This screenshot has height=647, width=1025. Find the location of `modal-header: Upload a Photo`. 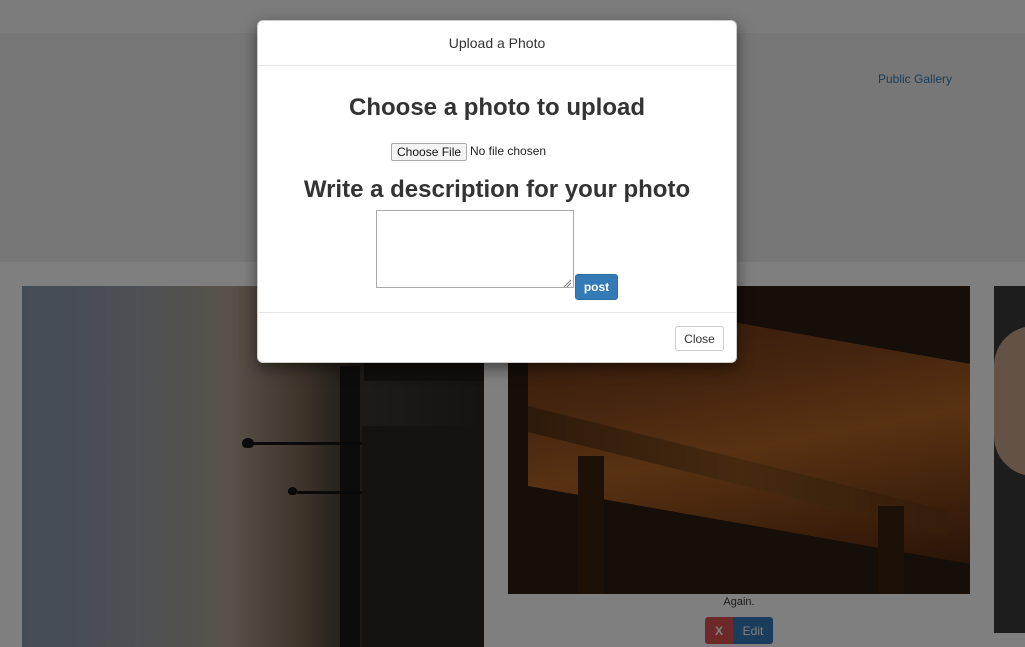

modal-header: Upload a Photo is located at coordinates (497, 43).